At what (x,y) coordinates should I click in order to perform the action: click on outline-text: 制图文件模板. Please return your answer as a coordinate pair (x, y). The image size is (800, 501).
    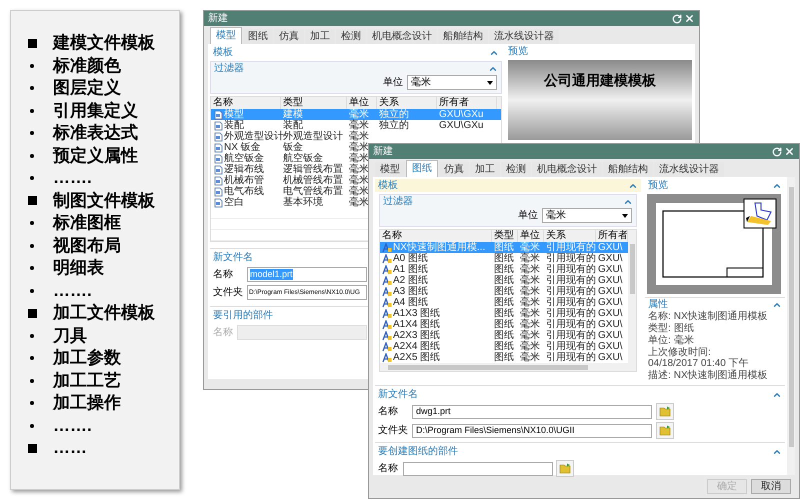
    Looking at the image, I should click on (104, 200).